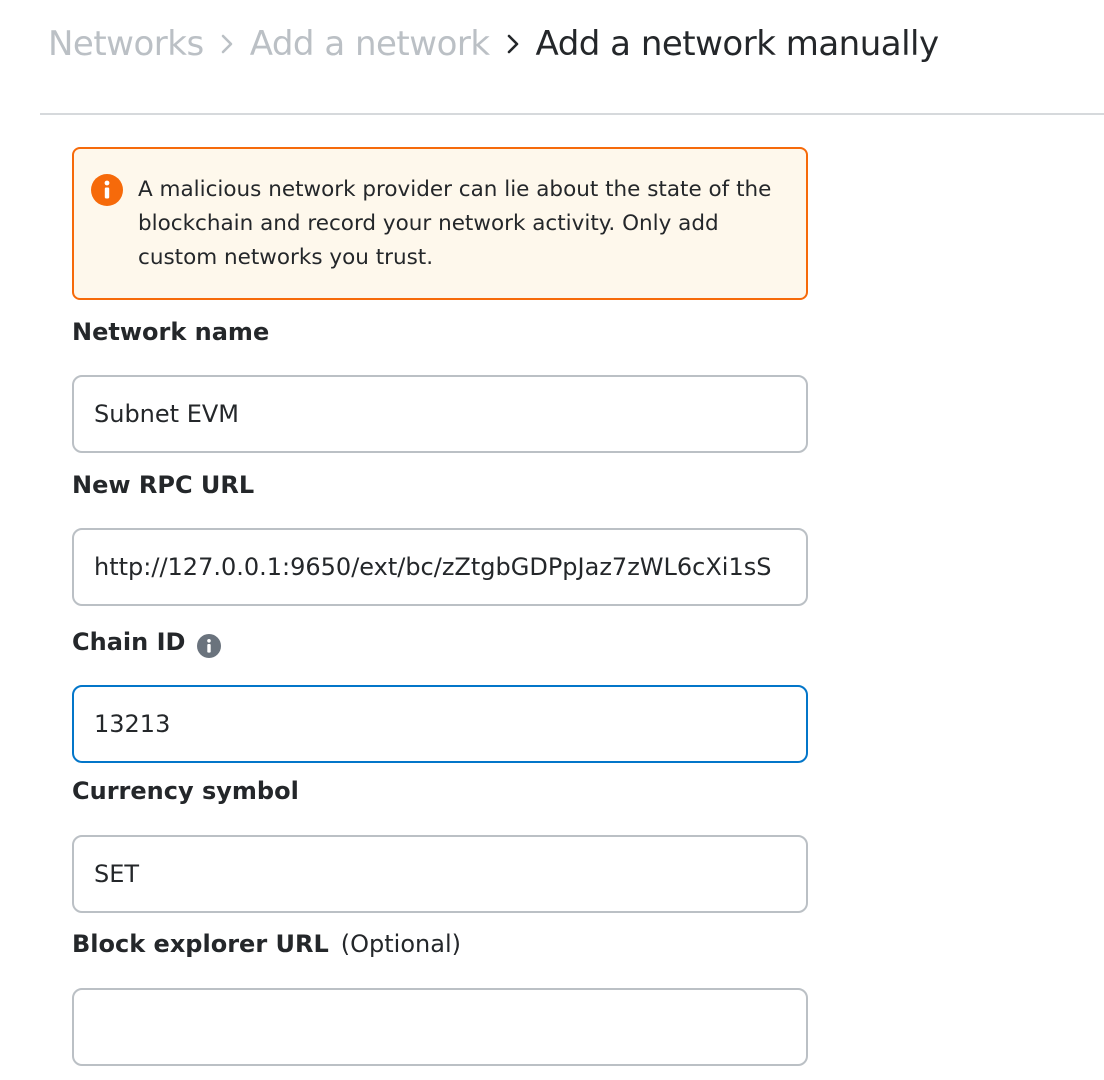 Image resolution: width=1104 pixels, height=1080 pixels. I want to click on chain-id-input, so click(440, 724).